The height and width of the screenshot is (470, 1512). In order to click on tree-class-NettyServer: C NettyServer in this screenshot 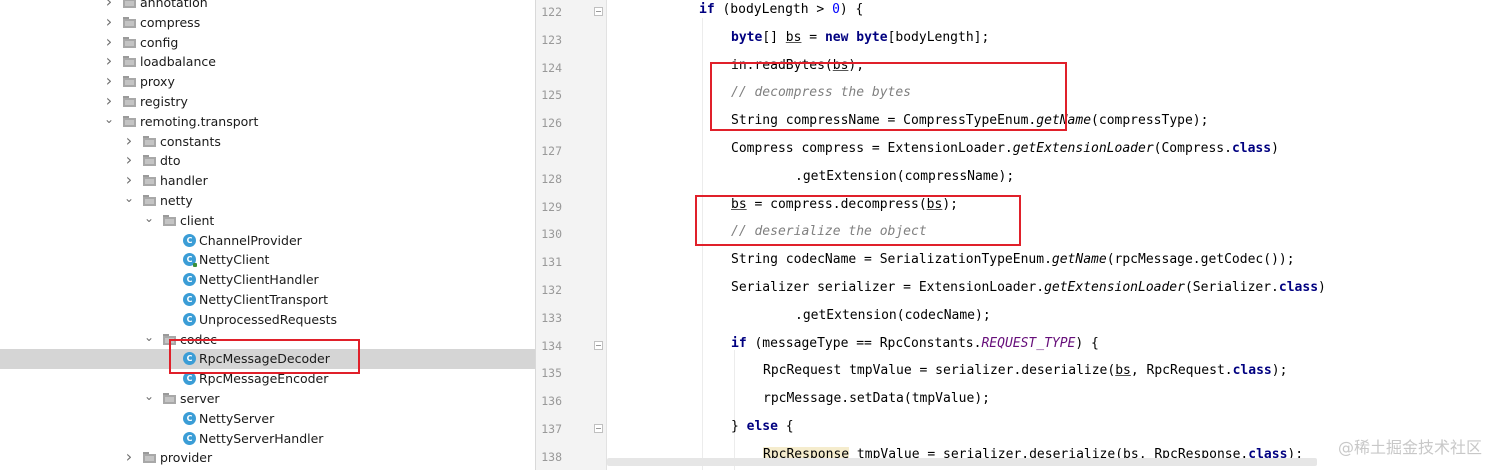, I will do `click(267, 419)`.